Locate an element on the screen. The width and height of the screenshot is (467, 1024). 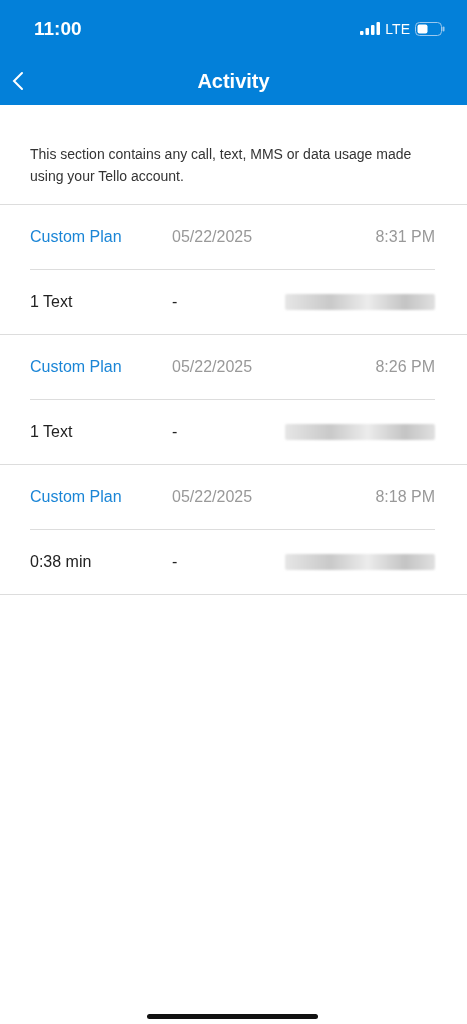
status-time: 11:00 is located at coordinates (58, 28).